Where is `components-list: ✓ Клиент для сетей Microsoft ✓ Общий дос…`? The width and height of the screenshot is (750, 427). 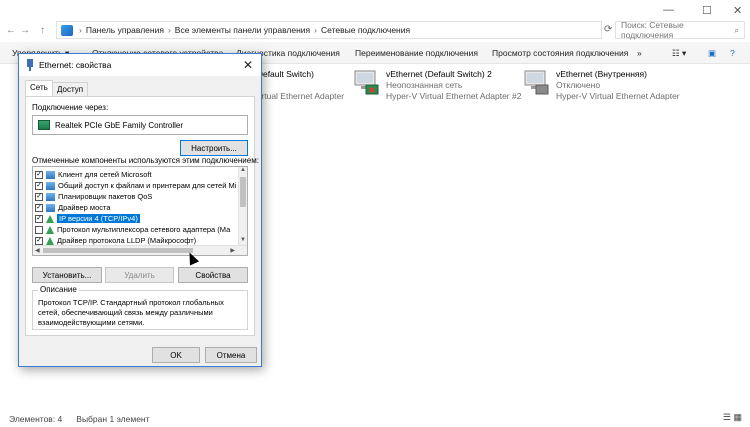 components-list: ✓ Клиент для сетей Microsoft ✓ Общий дос… is located at coordinates (140, 211).